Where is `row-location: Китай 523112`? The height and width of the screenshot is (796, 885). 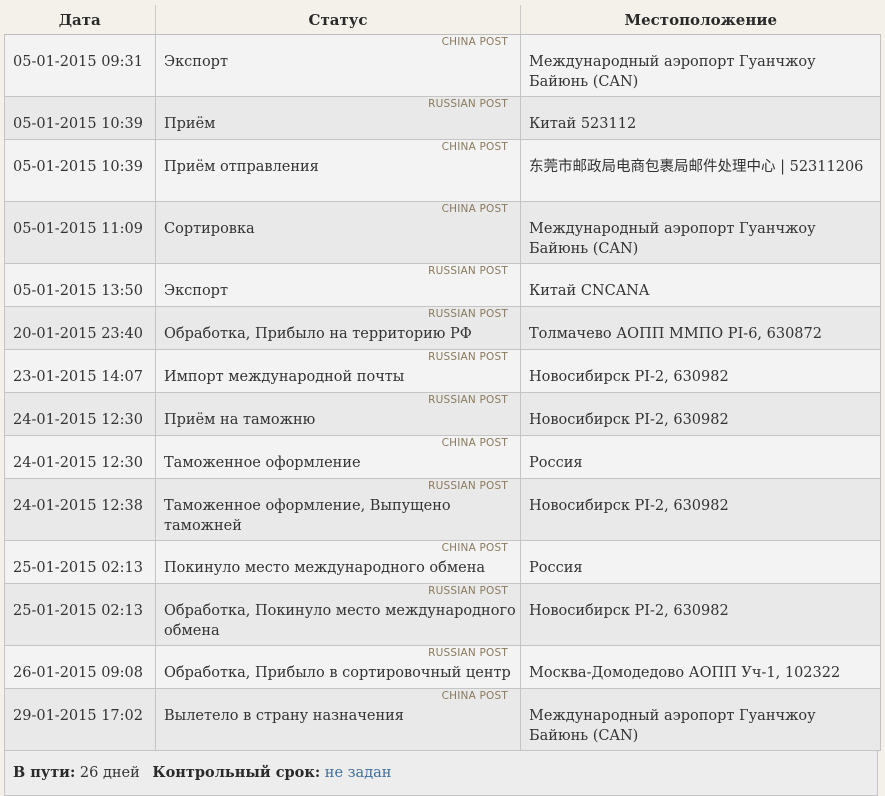
row-location: Китай 523112 is located at coordinates (700, 118).